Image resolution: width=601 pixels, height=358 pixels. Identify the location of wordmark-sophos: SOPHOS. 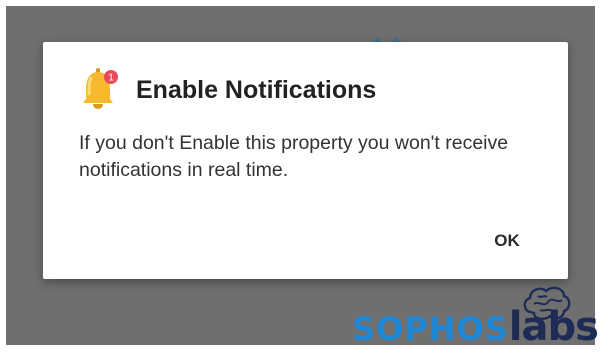
(430, 329).